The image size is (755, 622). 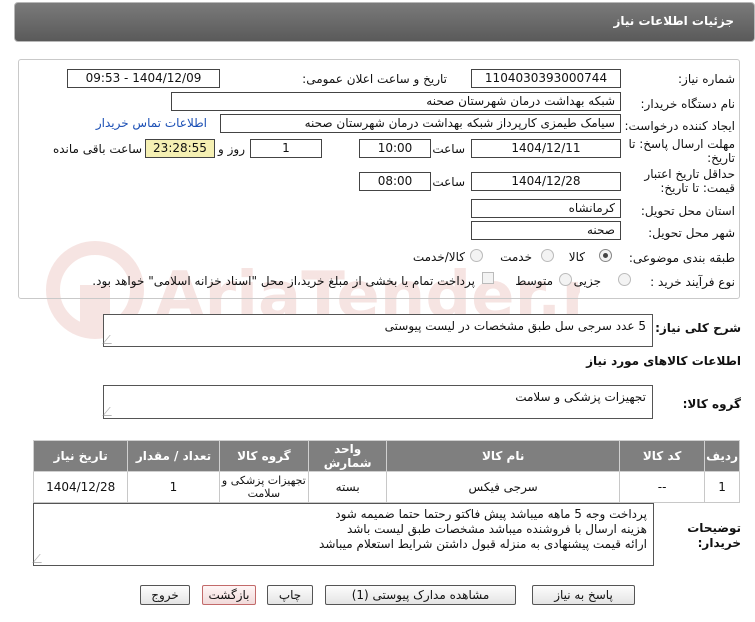 What do you see at coordinates (681, 144) in the screenshot?
I see `deadline-label-1: مهلت ارسال پاسخ: تا` at bounding box center [681, 144].